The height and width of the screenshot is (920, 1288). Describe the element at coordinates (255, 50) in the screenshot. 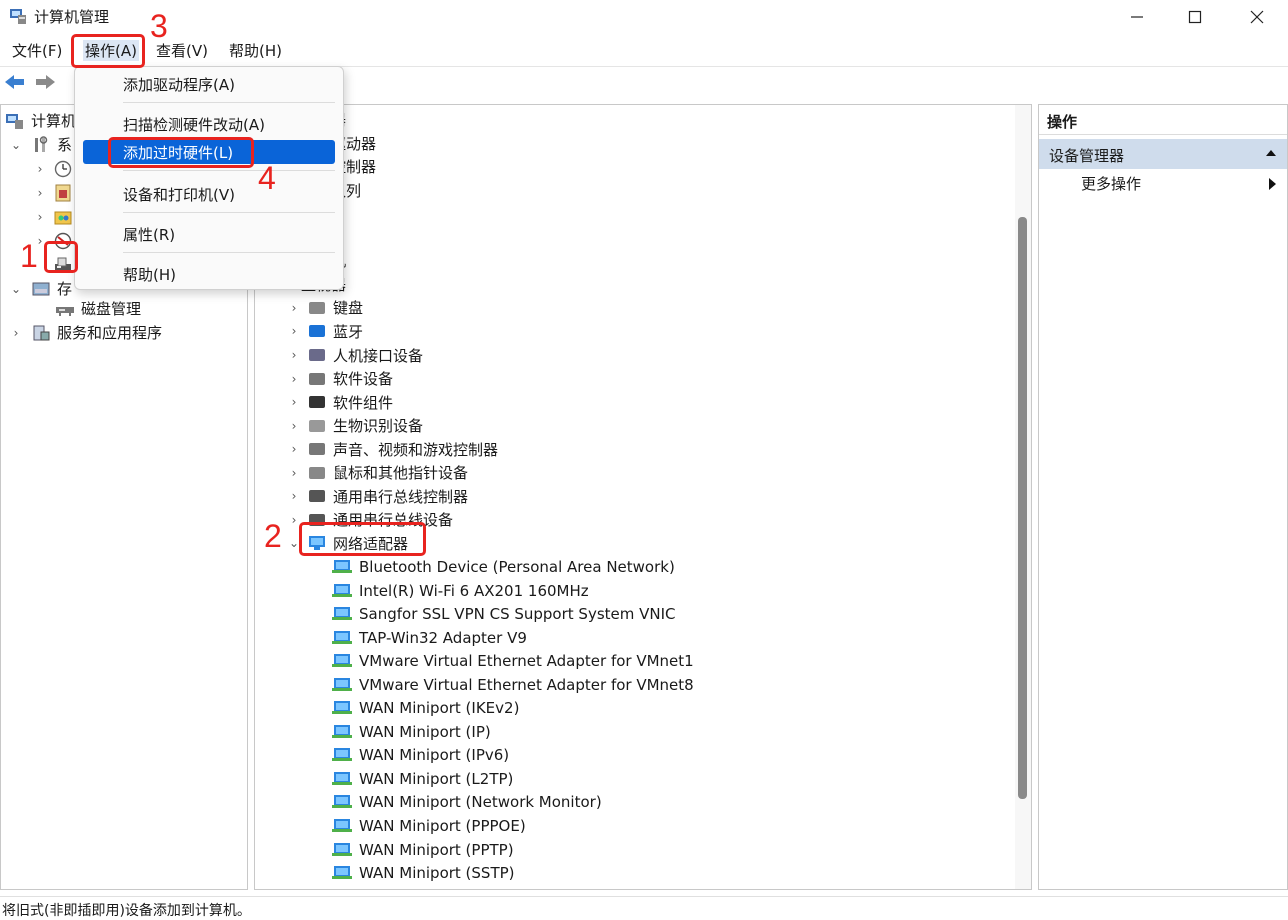

I see `menu-help: 帮助(H)` at that location.